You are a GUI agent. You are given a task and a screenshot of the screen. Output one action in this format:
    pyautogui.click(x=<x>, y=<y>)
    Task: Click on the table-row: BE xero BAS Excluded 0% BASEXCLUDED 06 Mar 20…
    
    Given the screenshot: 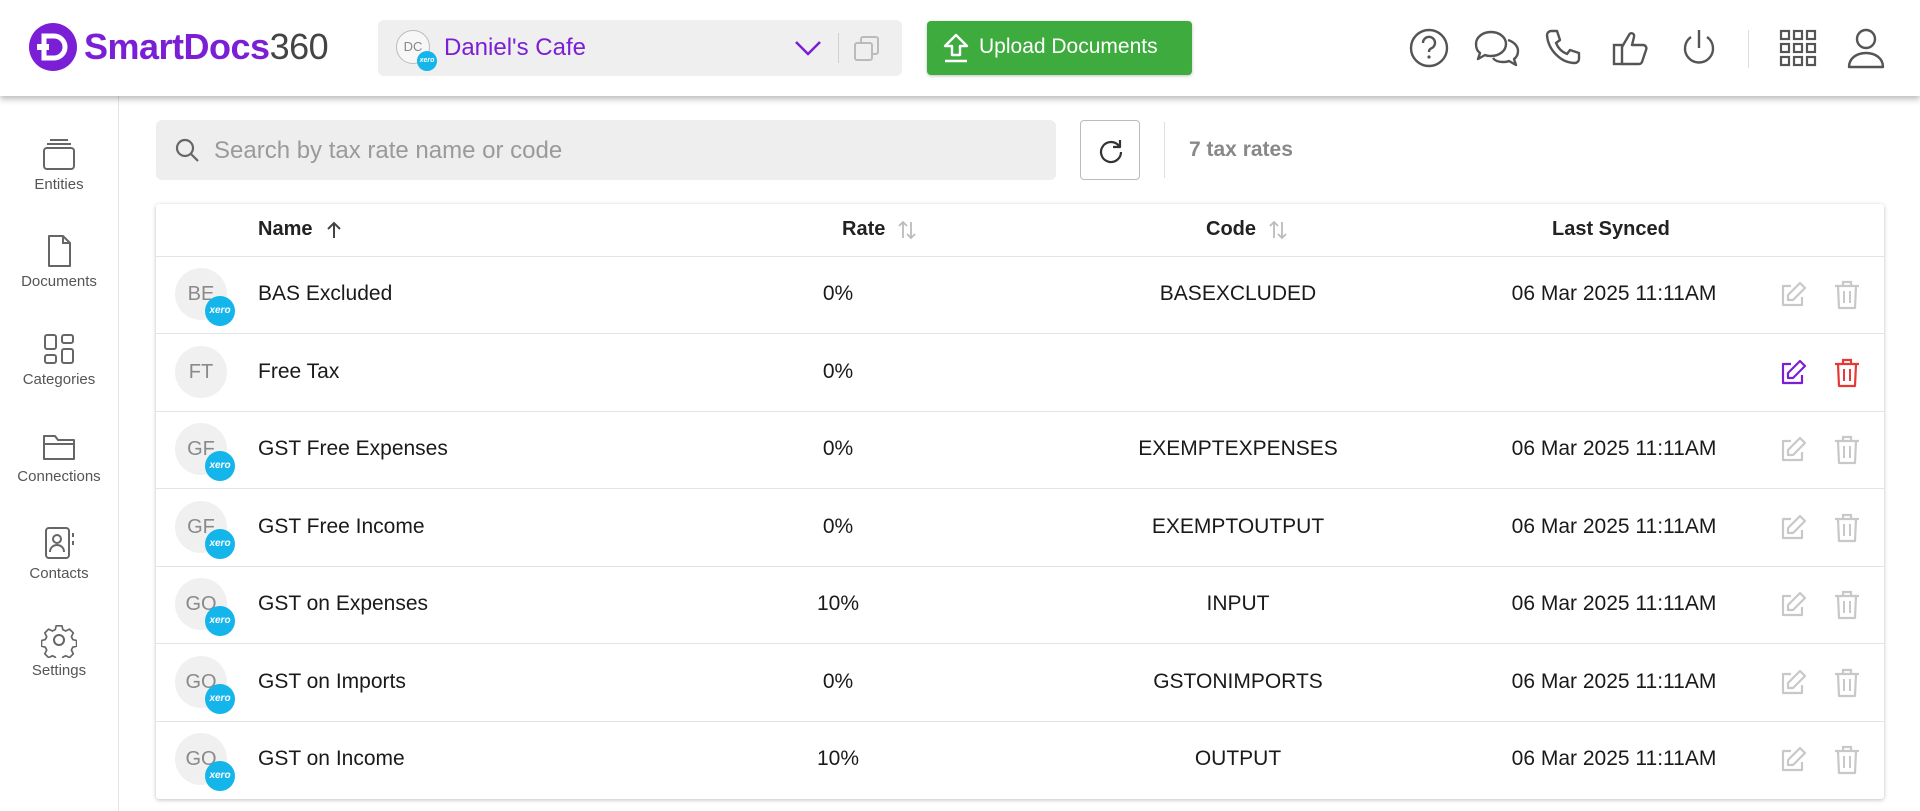 What is the action you would take?
    pyautogui.click(x=1020, y=295)
    